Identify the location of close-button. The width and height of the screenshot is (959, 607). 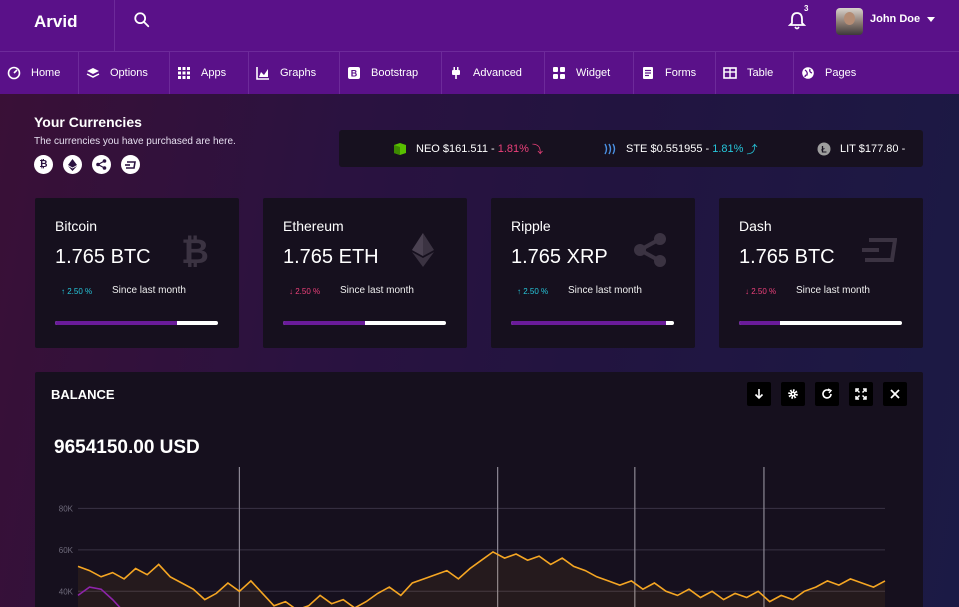
(895, 394).